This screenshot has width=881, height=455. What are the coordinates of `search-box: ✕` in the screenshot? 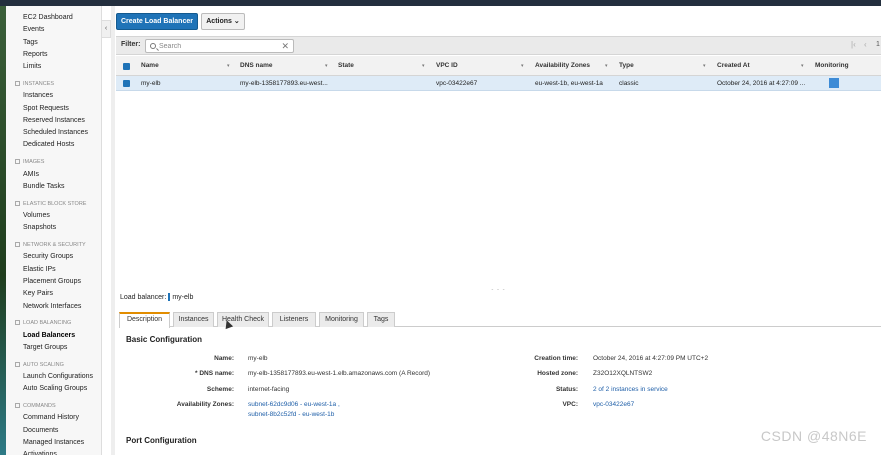 It's located at (219, 46).